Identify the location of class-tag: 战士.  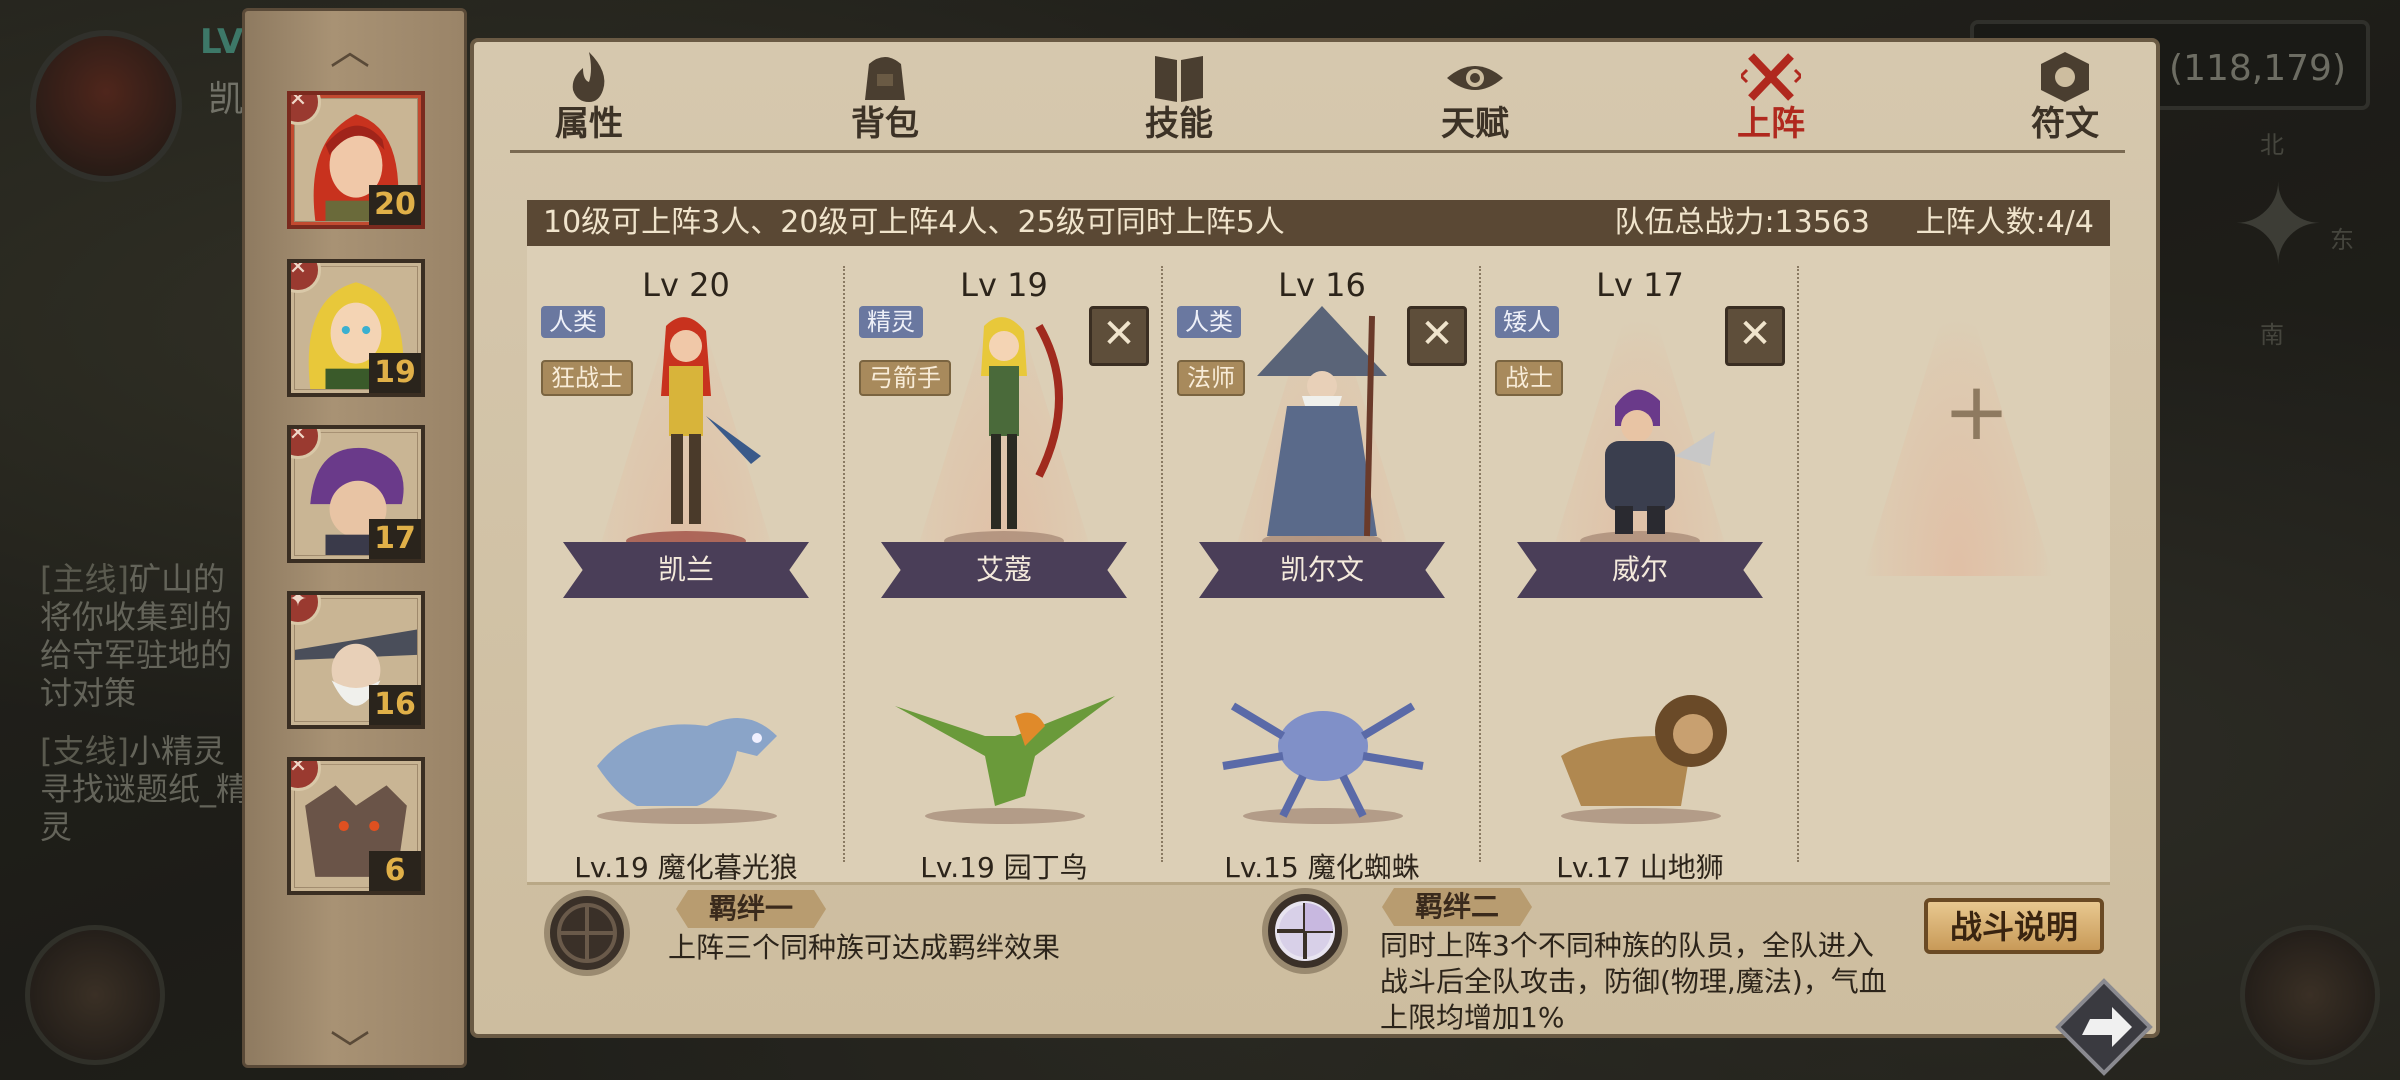
(1529, 378).